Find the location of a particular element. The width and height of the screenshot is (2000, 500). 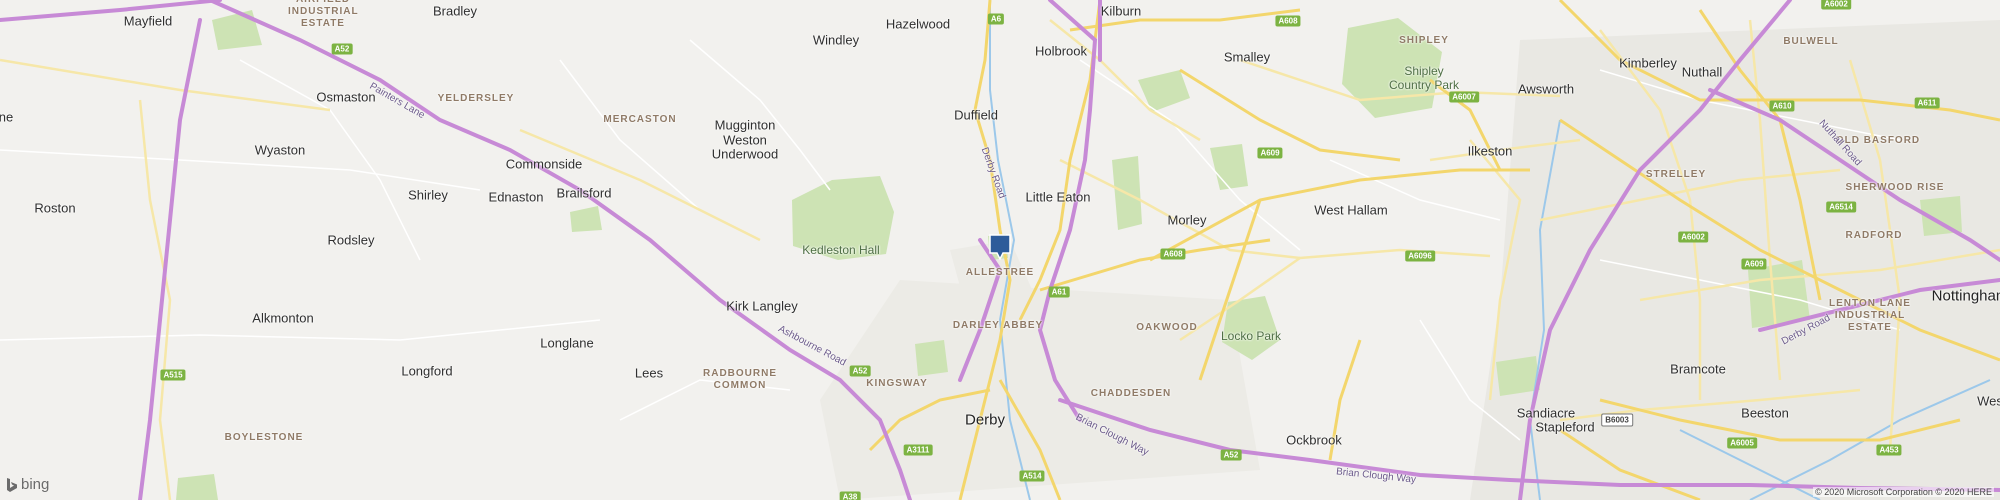

place-label: Holbrook is located at coordinates (1061, 51).